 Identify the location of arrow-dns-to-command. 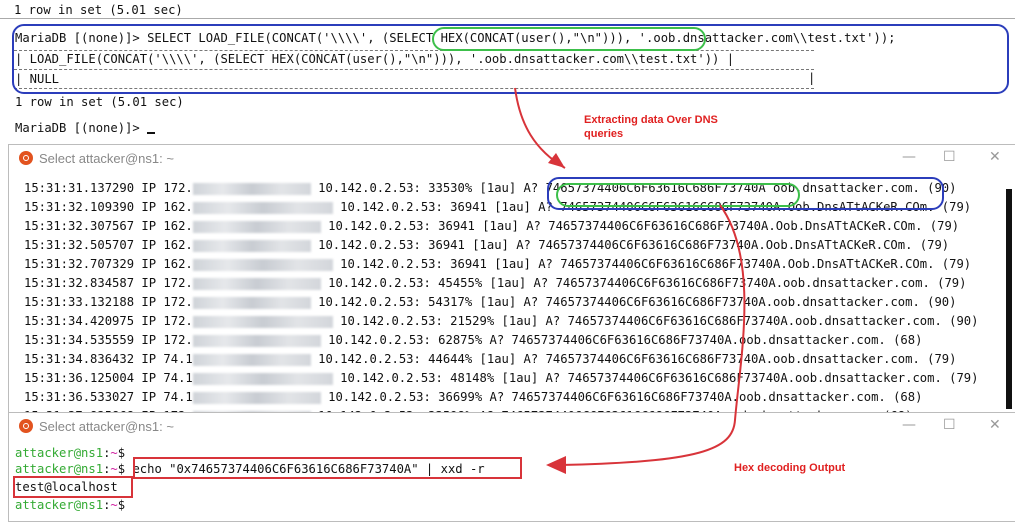
(652, 335).